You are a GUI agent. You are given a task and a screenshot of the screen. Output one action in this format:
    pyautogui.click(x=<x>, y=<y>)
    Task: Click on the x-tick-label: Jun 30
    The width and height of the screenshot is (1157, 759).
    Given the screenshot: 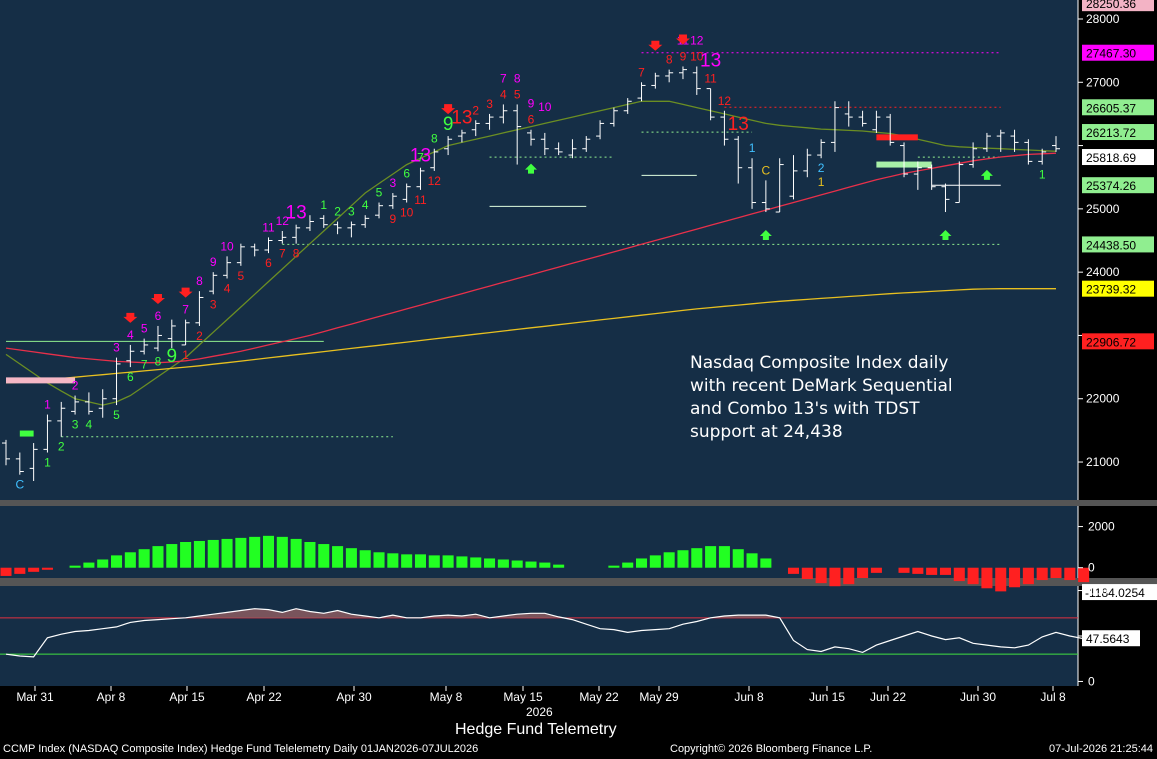 What is the action you would take?
    pyautogui.click(x=978, y=697)
    